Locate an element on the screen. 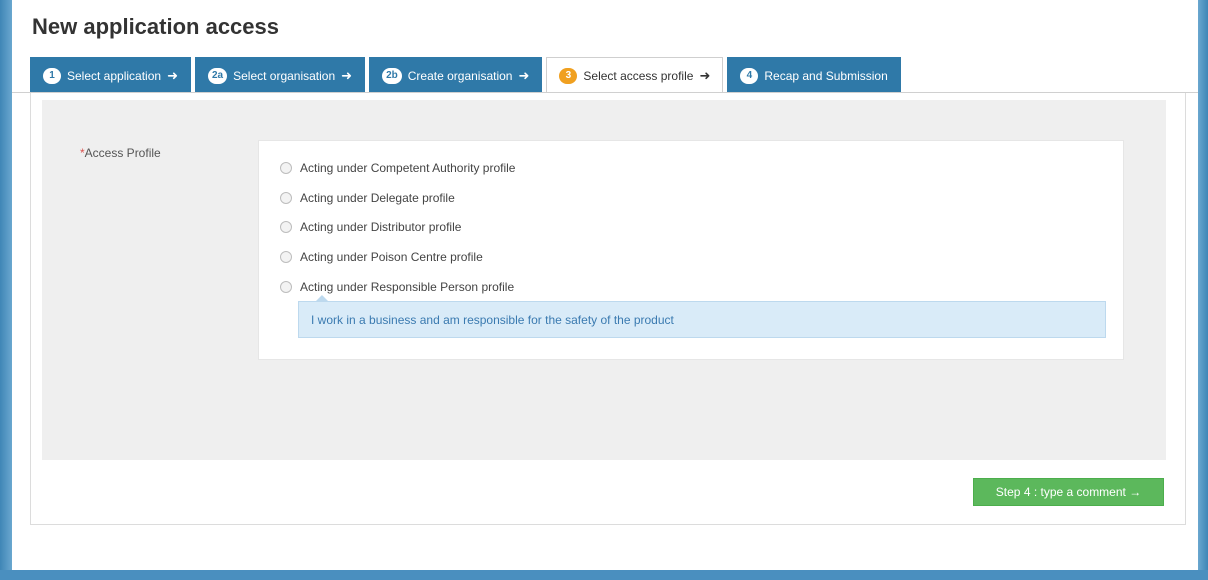  page-title: New application access is located at coordinates (155, 26).